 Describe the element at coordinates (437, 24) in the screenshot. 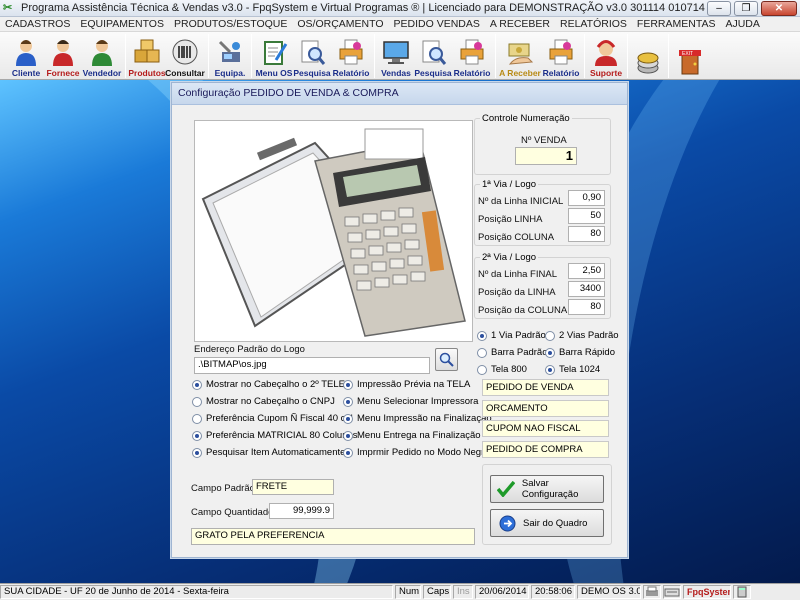

I see `menu-pedido-vendas: PEDIDO VENDAS` at that location.